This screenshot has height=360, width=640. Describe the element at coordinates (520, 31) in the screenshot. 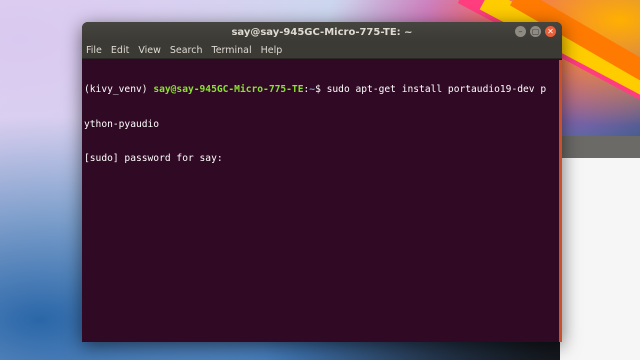

I see `minimize-icon: –` at that location.